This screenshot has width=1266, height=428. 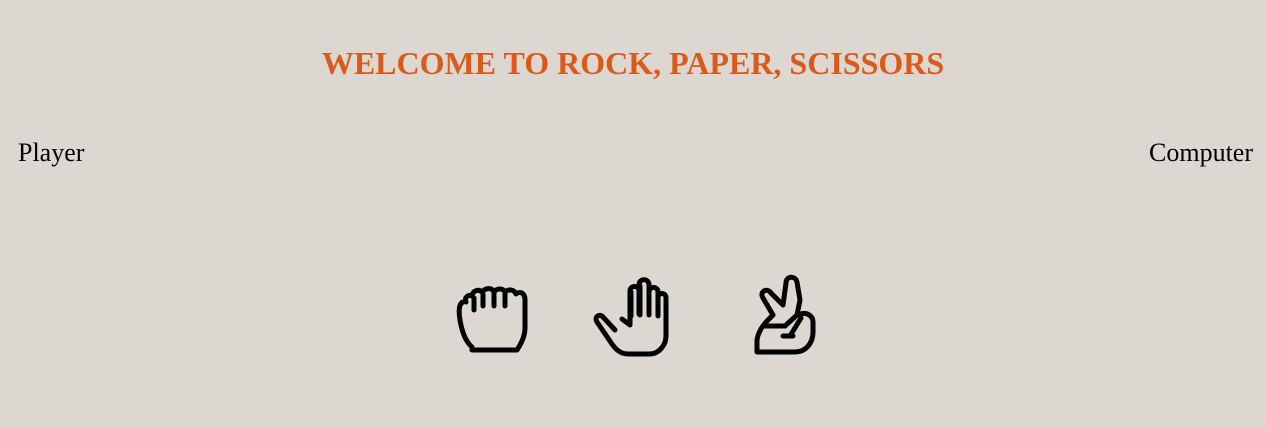 What do you see at coordinates (633, 63) in the screenshot?
I see `page-title: WELCOME TO ROCK, PAPER, SCISSORS` at bounding box center [633, 63].